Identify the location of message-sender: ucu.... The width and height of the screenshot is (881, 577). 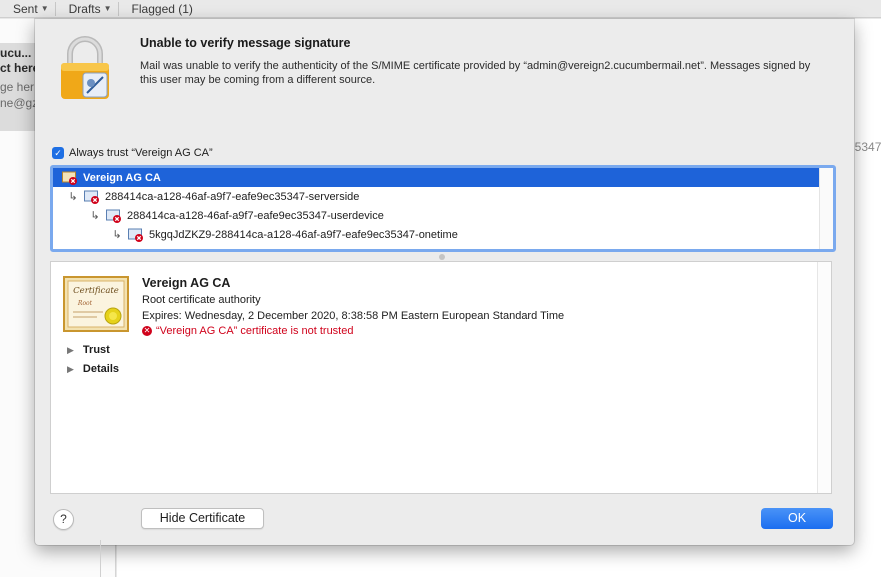
(16, 53).